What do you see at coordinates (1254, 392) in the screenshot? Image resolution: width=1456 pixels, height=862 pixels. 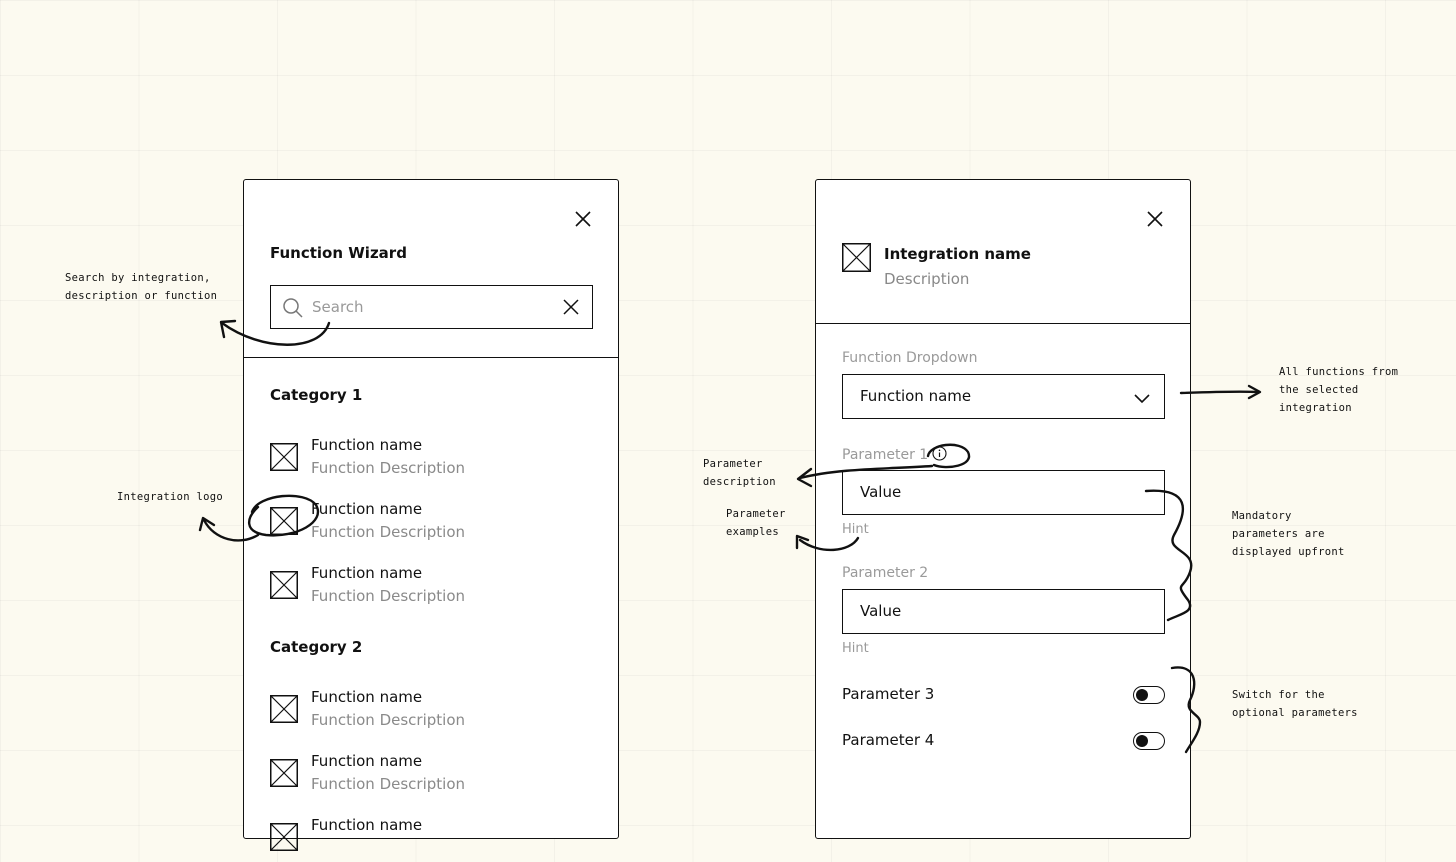 I see `all-functions-arrowhead` at bounding box center [1254, 392].